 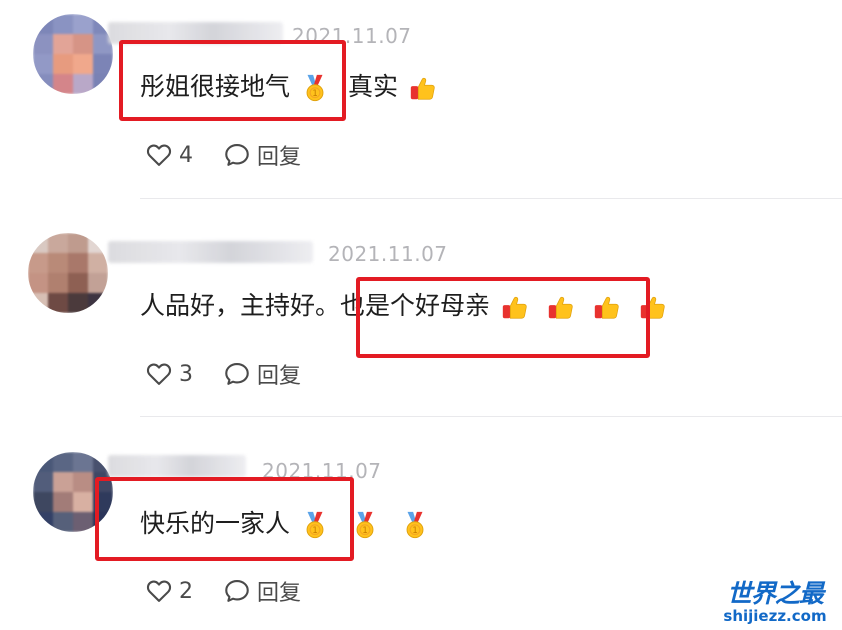 I want to click on watermark-title: 世界之最, so click(x=775, y=593).